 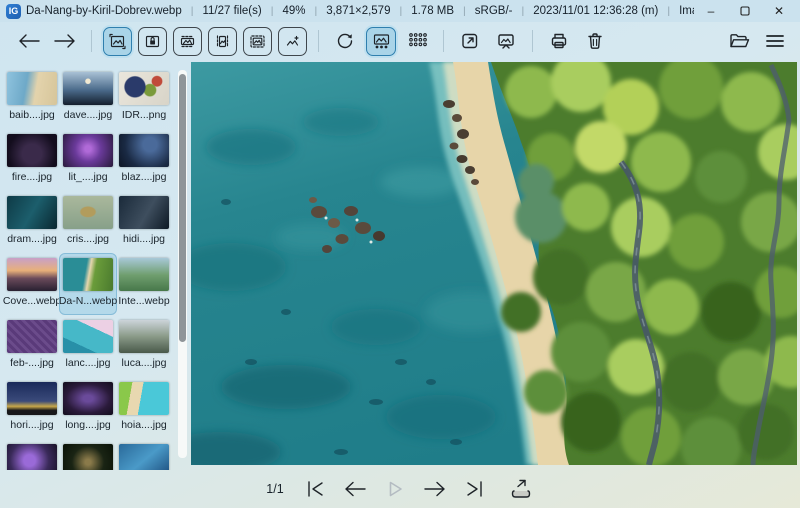 What do you see at coordinates (88, 425) in the screenshot?
I see `thumbnail-label: long....jpg` at bounding box center [88, 425].